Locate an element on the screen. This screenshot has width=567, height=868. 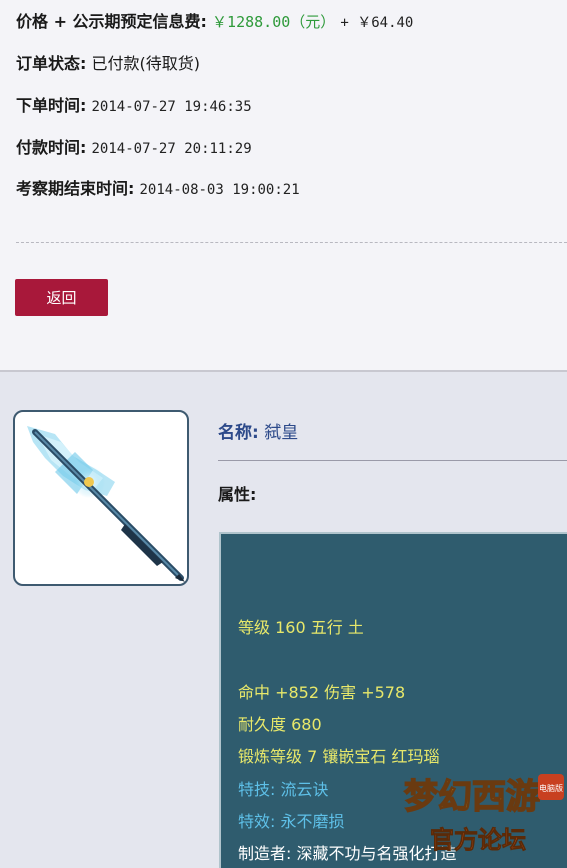
stat-durability: 耐久度 680 is located at coordinates (280, 724).